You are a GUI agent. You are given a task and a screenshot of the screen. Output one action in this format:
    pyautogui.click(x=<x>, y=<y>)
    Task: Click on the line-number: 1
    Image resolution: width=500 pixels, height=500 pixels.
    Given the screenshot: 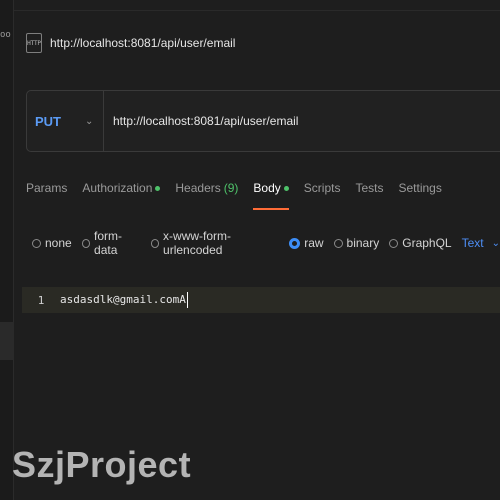 What is the action you would take?
    pyautogui.click(x=41, y=300)
    